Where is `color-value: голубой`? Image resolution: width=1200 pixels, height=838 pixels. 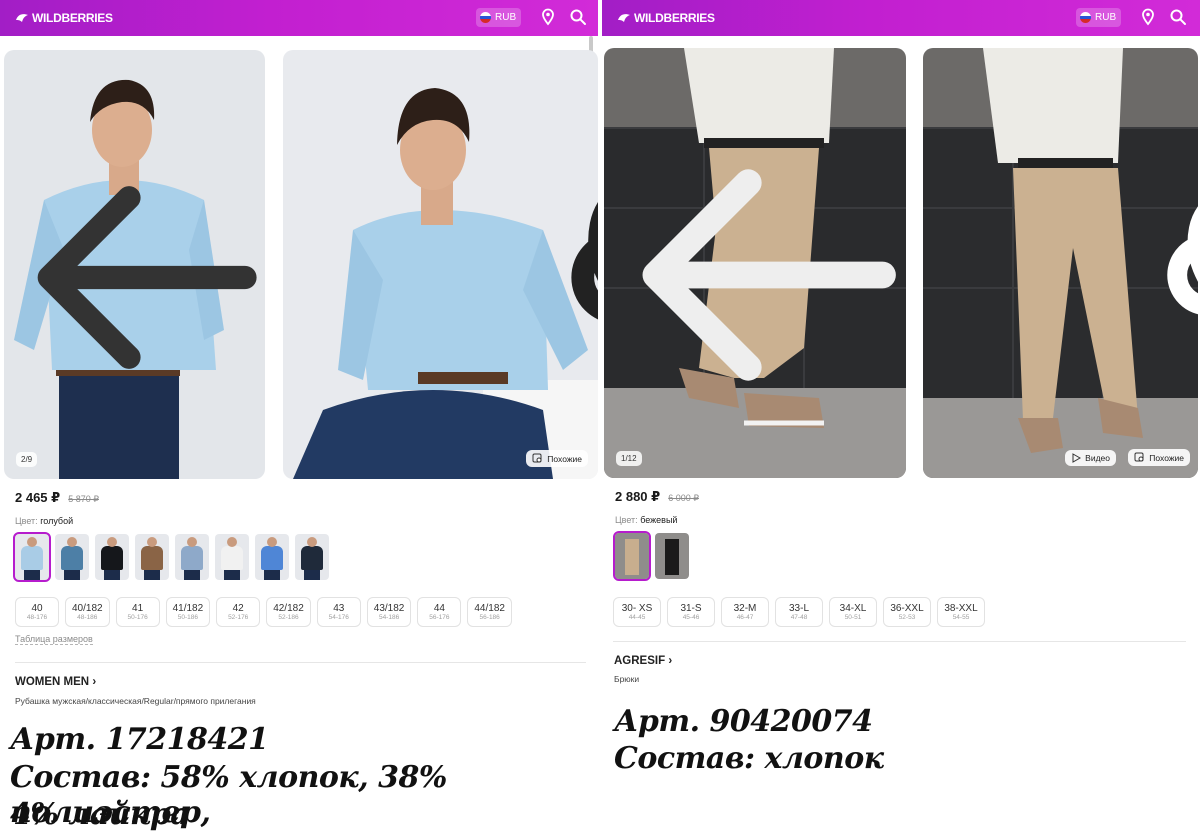
color-value: голубой is located at coordinates (57, 521).